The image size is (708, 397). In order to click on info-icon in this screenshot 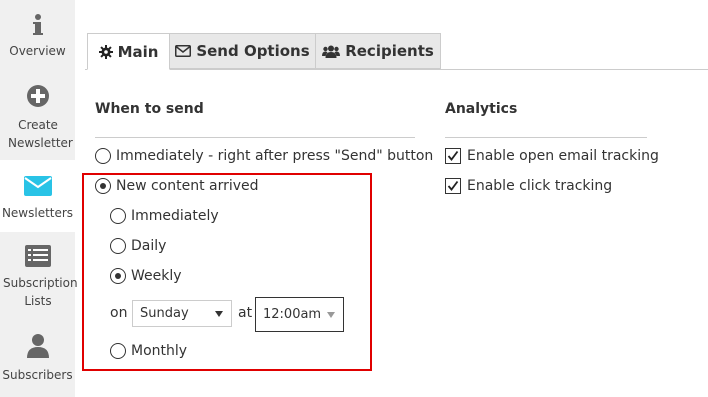, I will do `click(37, 24)`.